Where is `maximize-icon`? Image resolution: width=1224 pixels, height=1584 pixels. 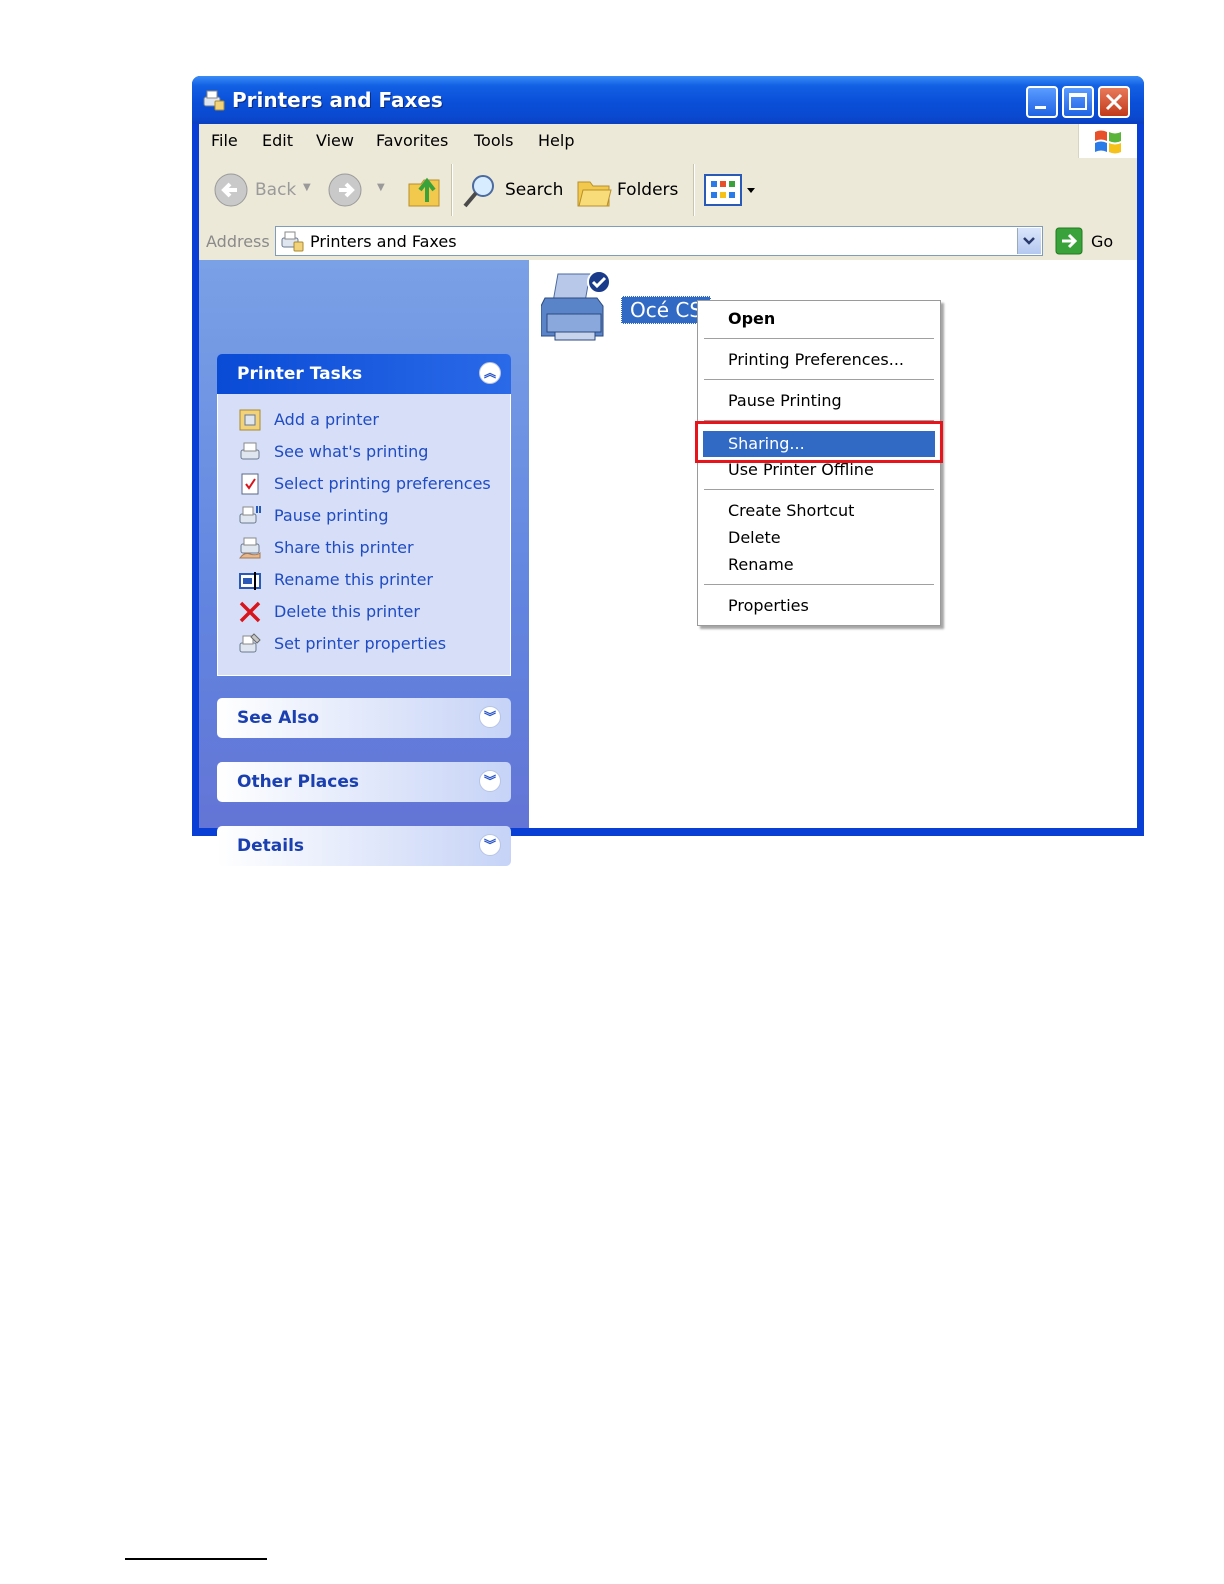 maximize-icon is located at coordinates (1078, 101).